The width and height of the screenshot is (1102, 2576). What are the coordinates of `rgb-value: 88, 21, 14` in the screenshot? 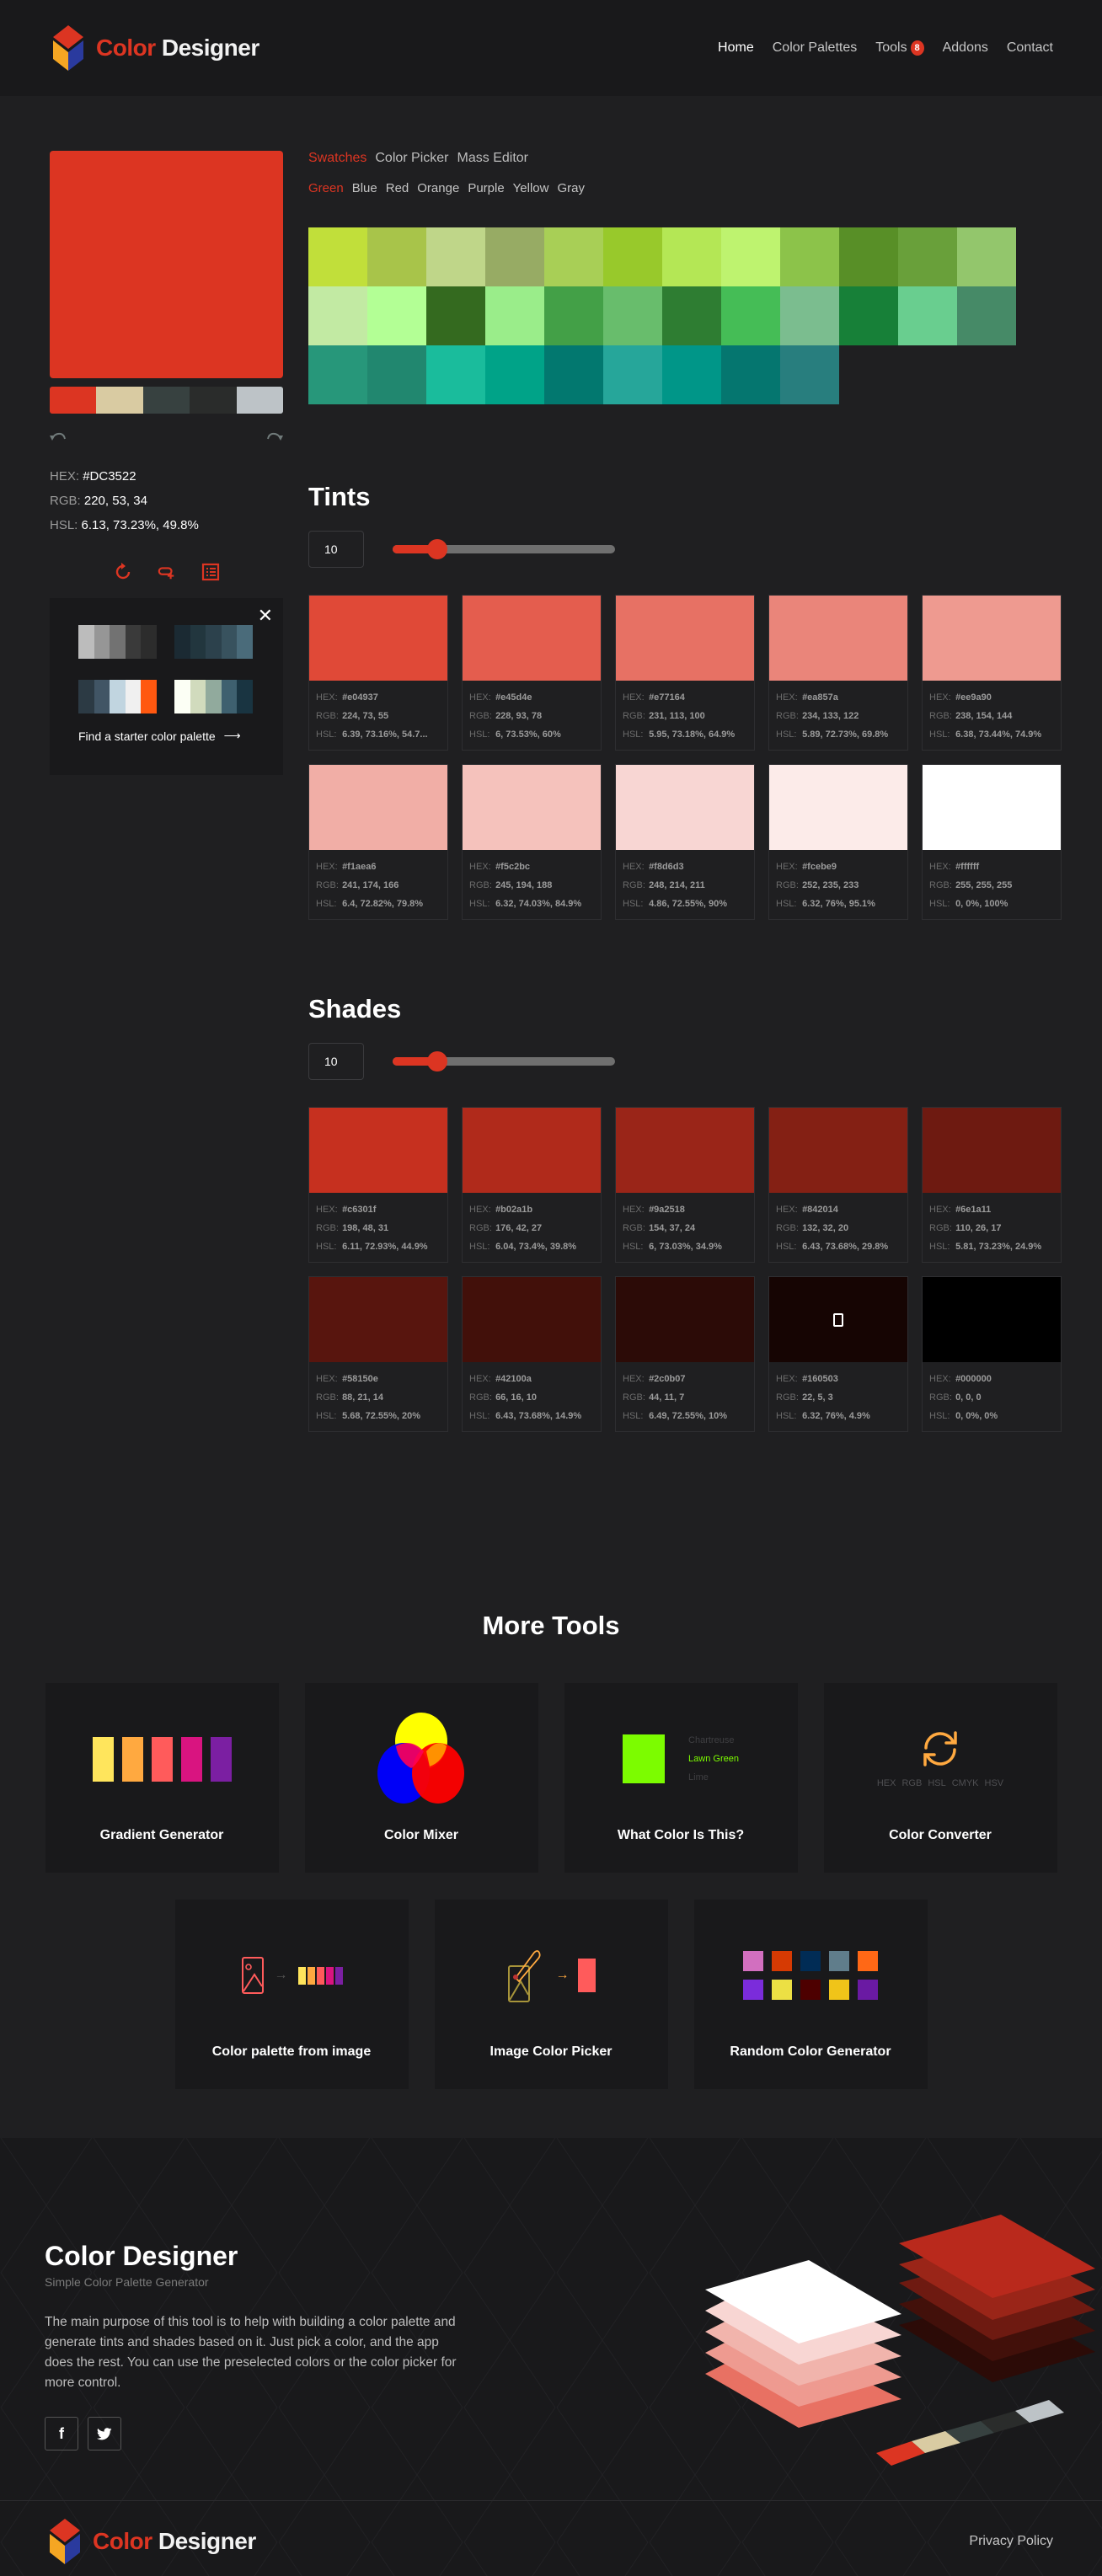 It's located at (362, 1397).